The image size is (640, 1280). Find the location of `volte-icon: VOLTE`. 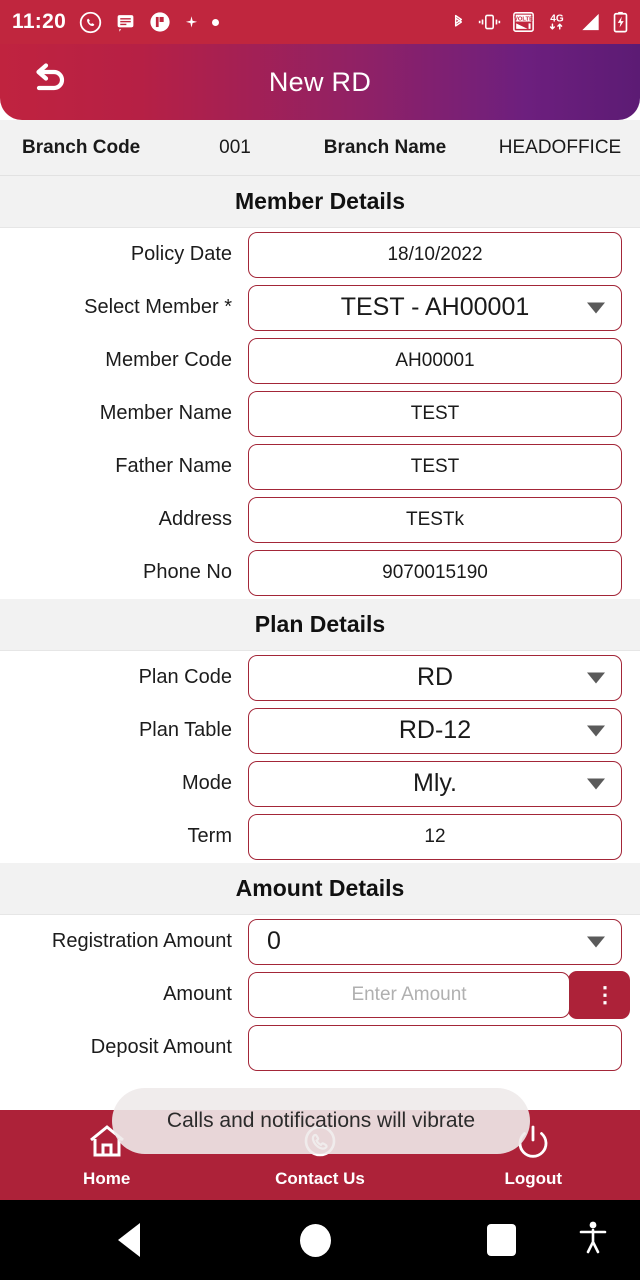

volte-icon: VOLTE is located at coordinates (523, 22).